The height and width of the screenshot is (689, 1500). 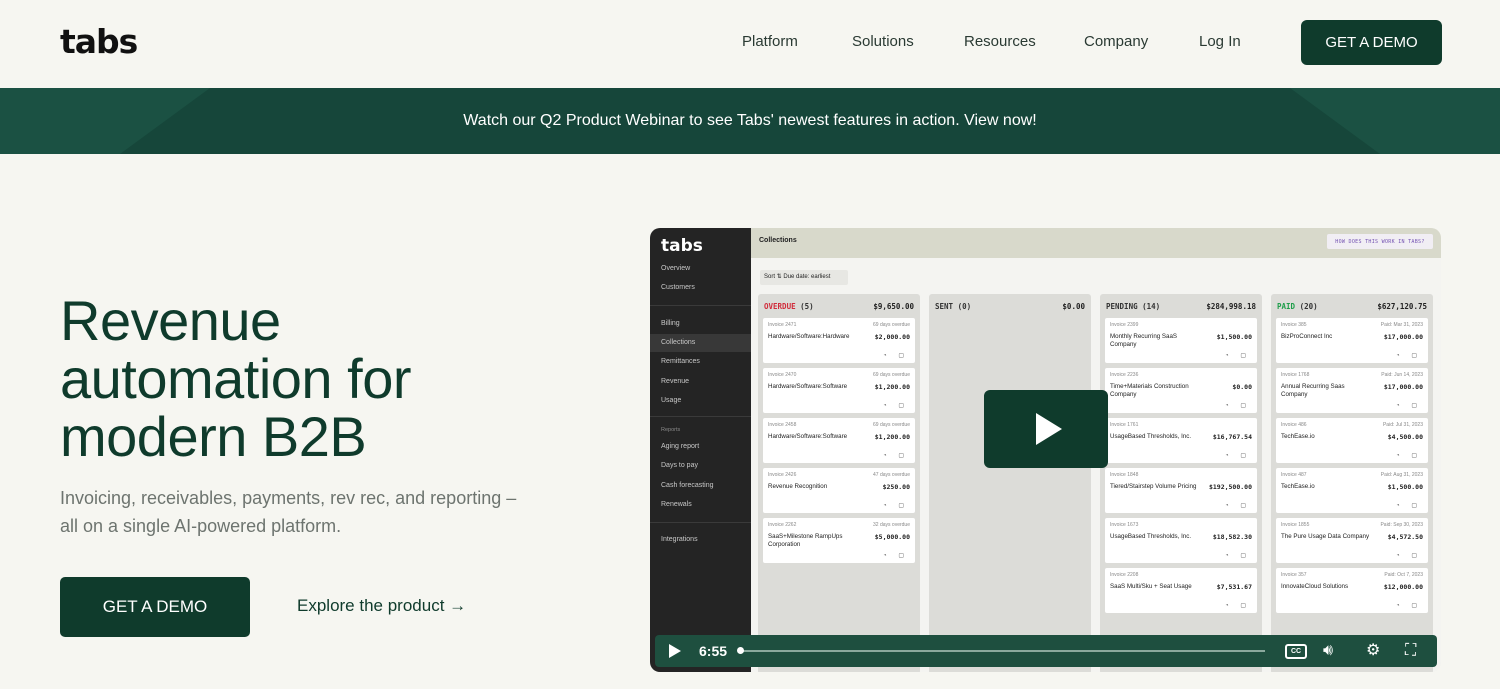 I want to click on volume-icon: 🔊︎, so click(x=1328, y=651).